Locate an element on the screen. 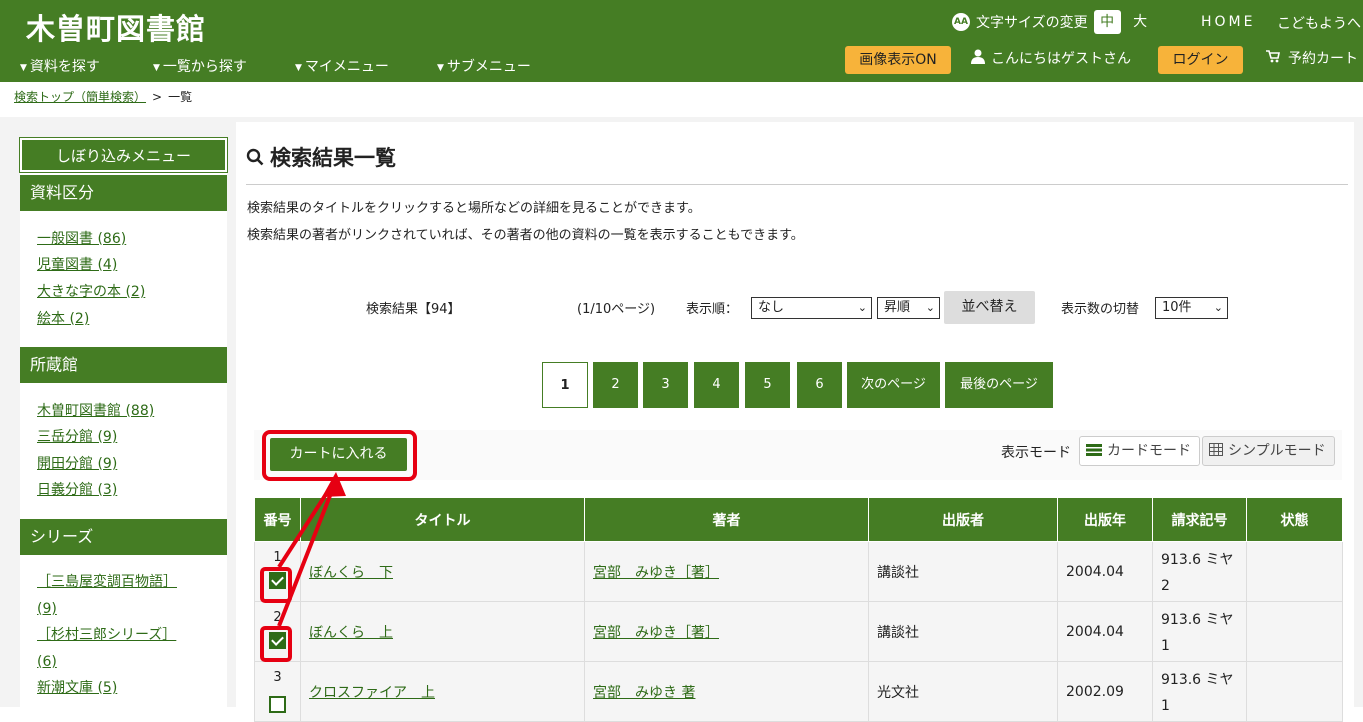 This screenshot has width=1363, height=722. grid-icon is located at coordinates (1216, 449).